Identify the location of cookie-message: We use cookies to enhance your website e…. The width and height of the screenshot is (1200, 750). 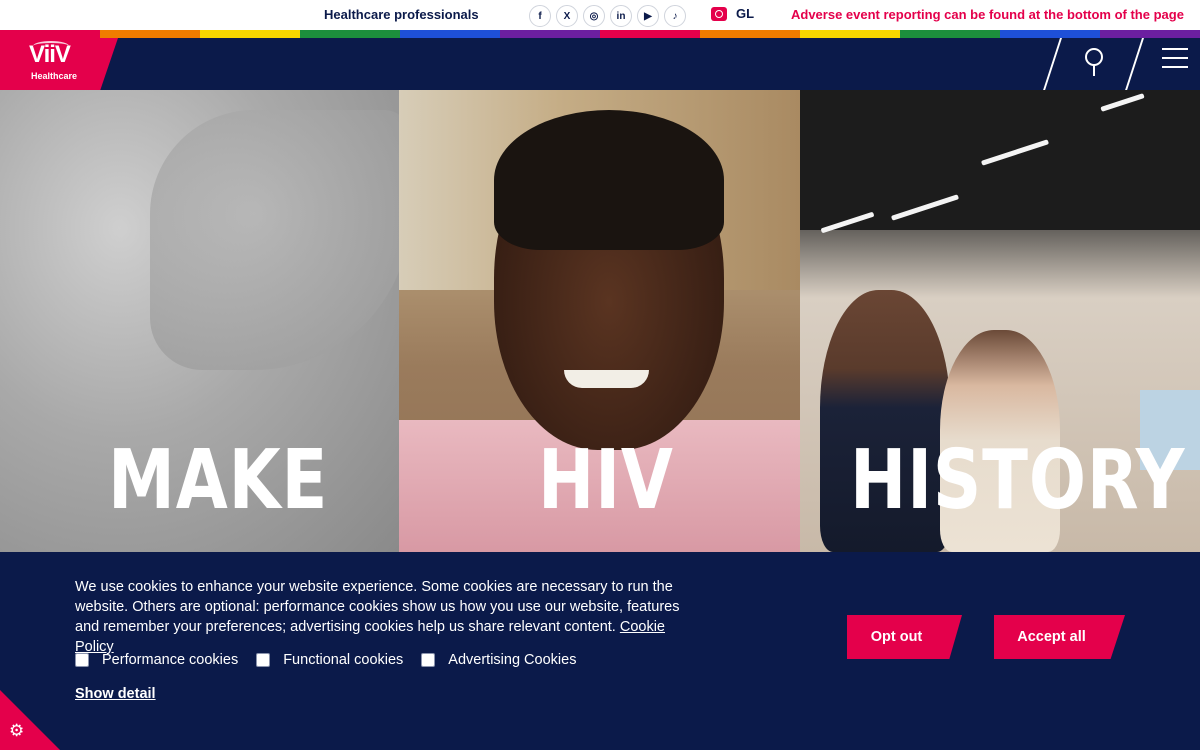
(385, 617).